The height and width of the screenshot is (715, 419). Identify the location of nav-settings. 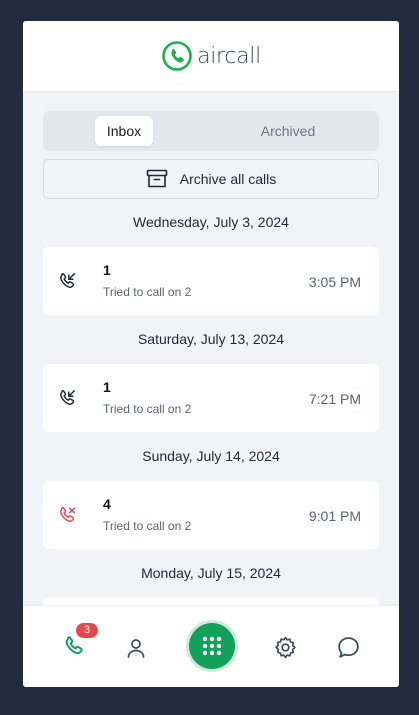
(285, 650).